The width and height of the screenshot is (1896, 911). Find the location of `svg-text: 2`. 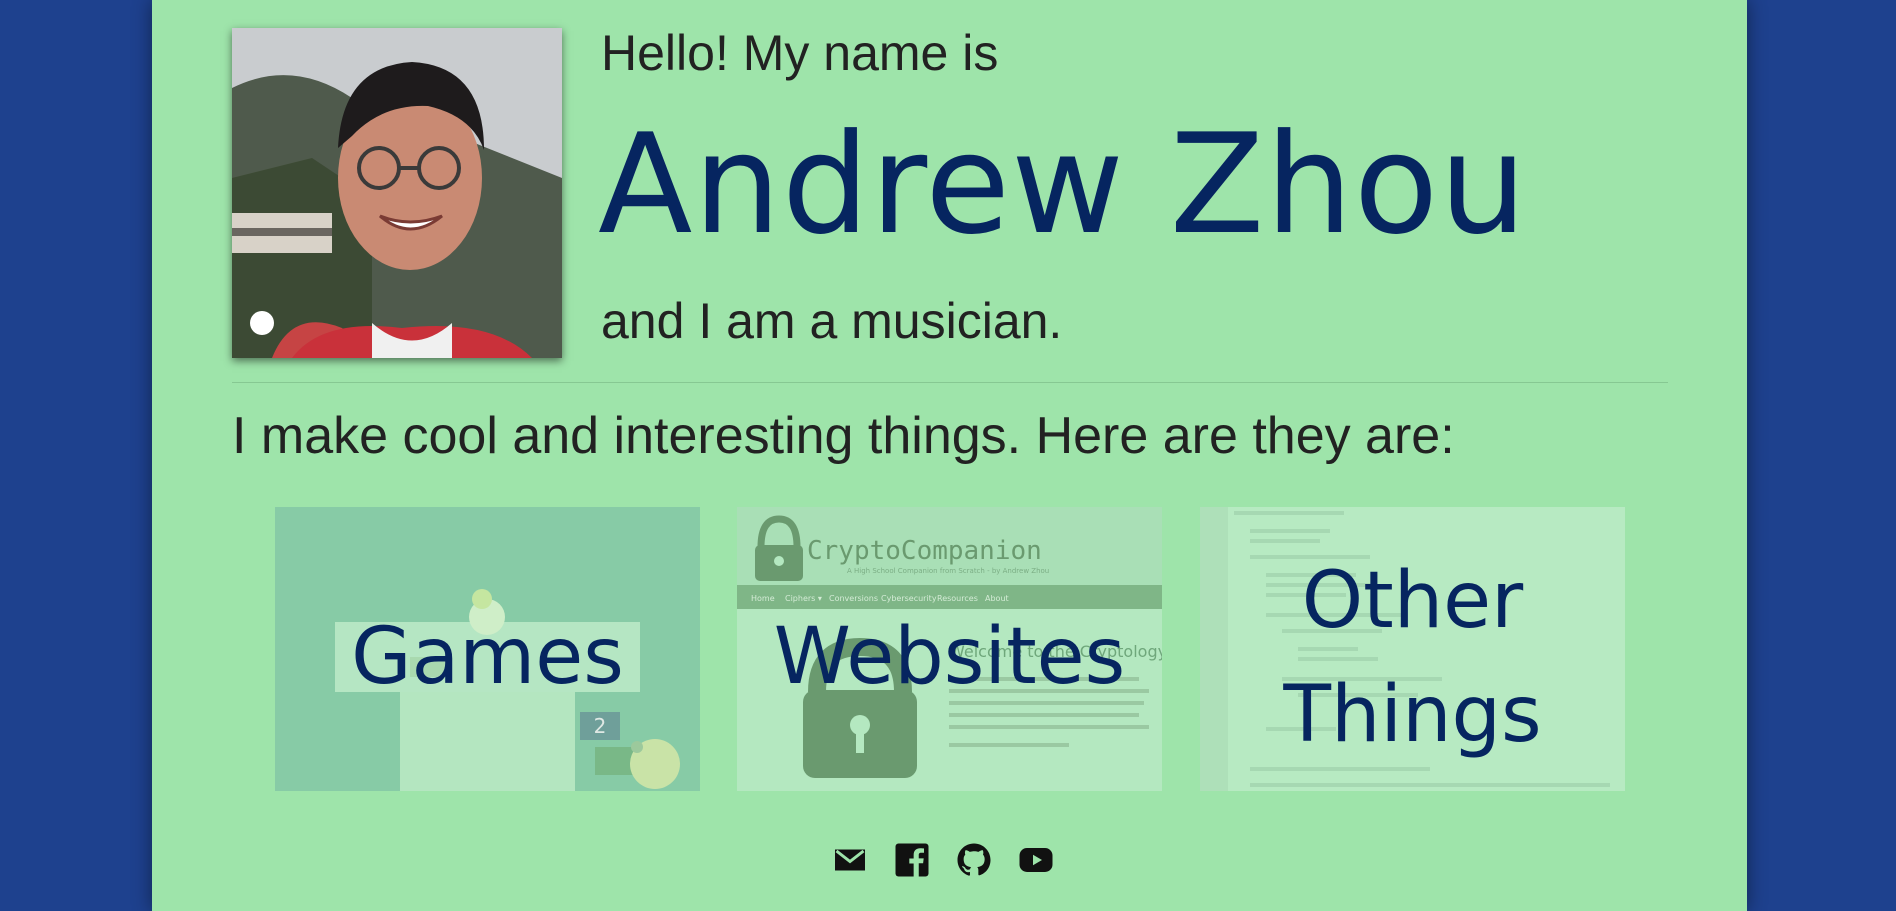

svg-text: 2 is located at coordinates (600, 726).